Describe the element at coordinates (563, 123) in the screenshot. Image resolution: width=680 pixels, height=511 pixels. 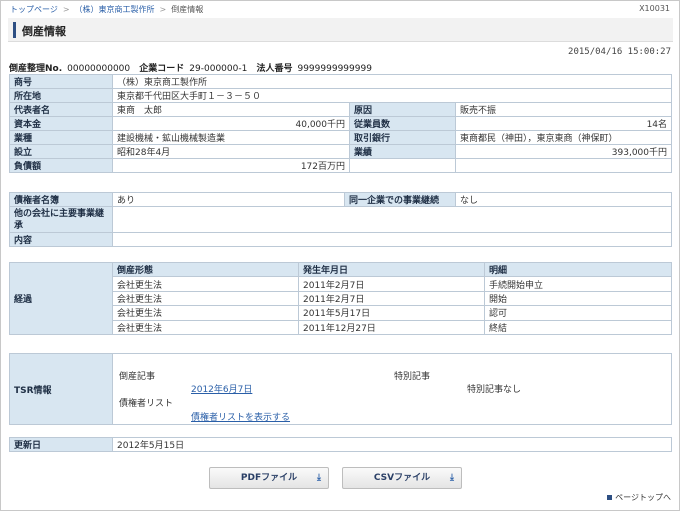
I see `employees-value: 14名` at that location.